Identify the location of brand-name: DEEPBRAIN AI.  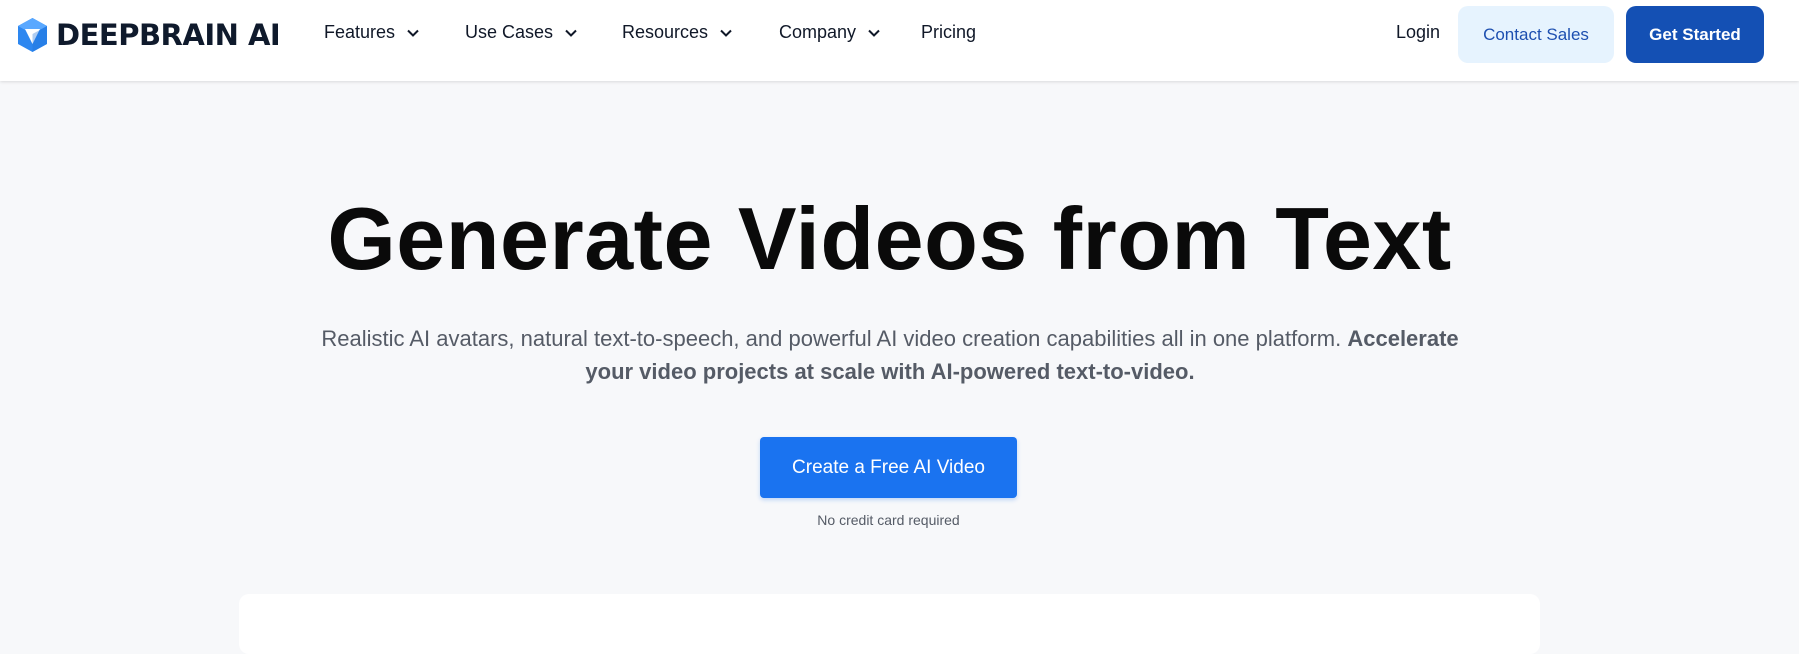
(168, 35).